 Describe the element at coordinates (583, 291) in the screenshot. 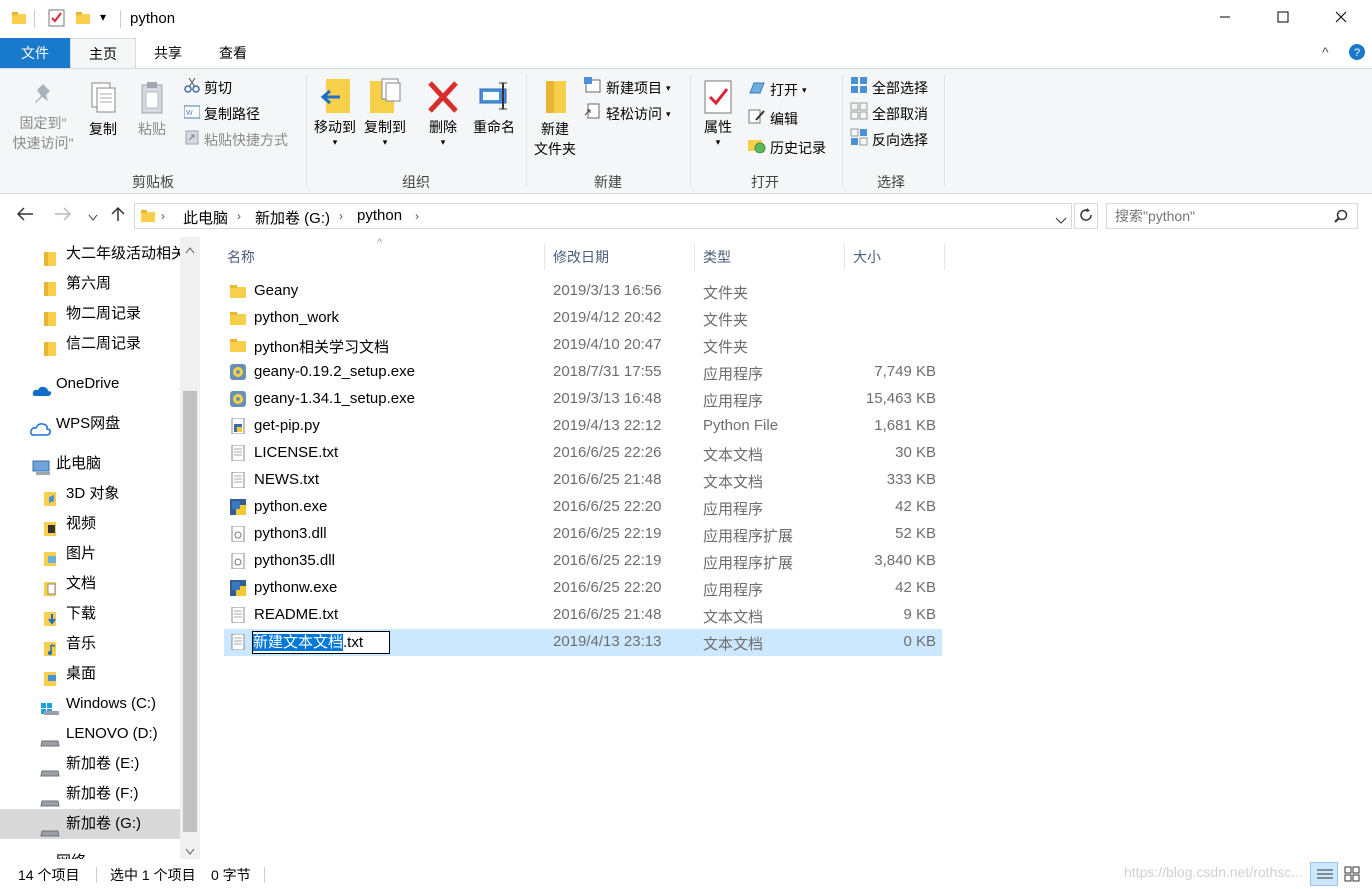

I see `file-row: Geany 2019/3/13 16:56 文件夹` at that location.